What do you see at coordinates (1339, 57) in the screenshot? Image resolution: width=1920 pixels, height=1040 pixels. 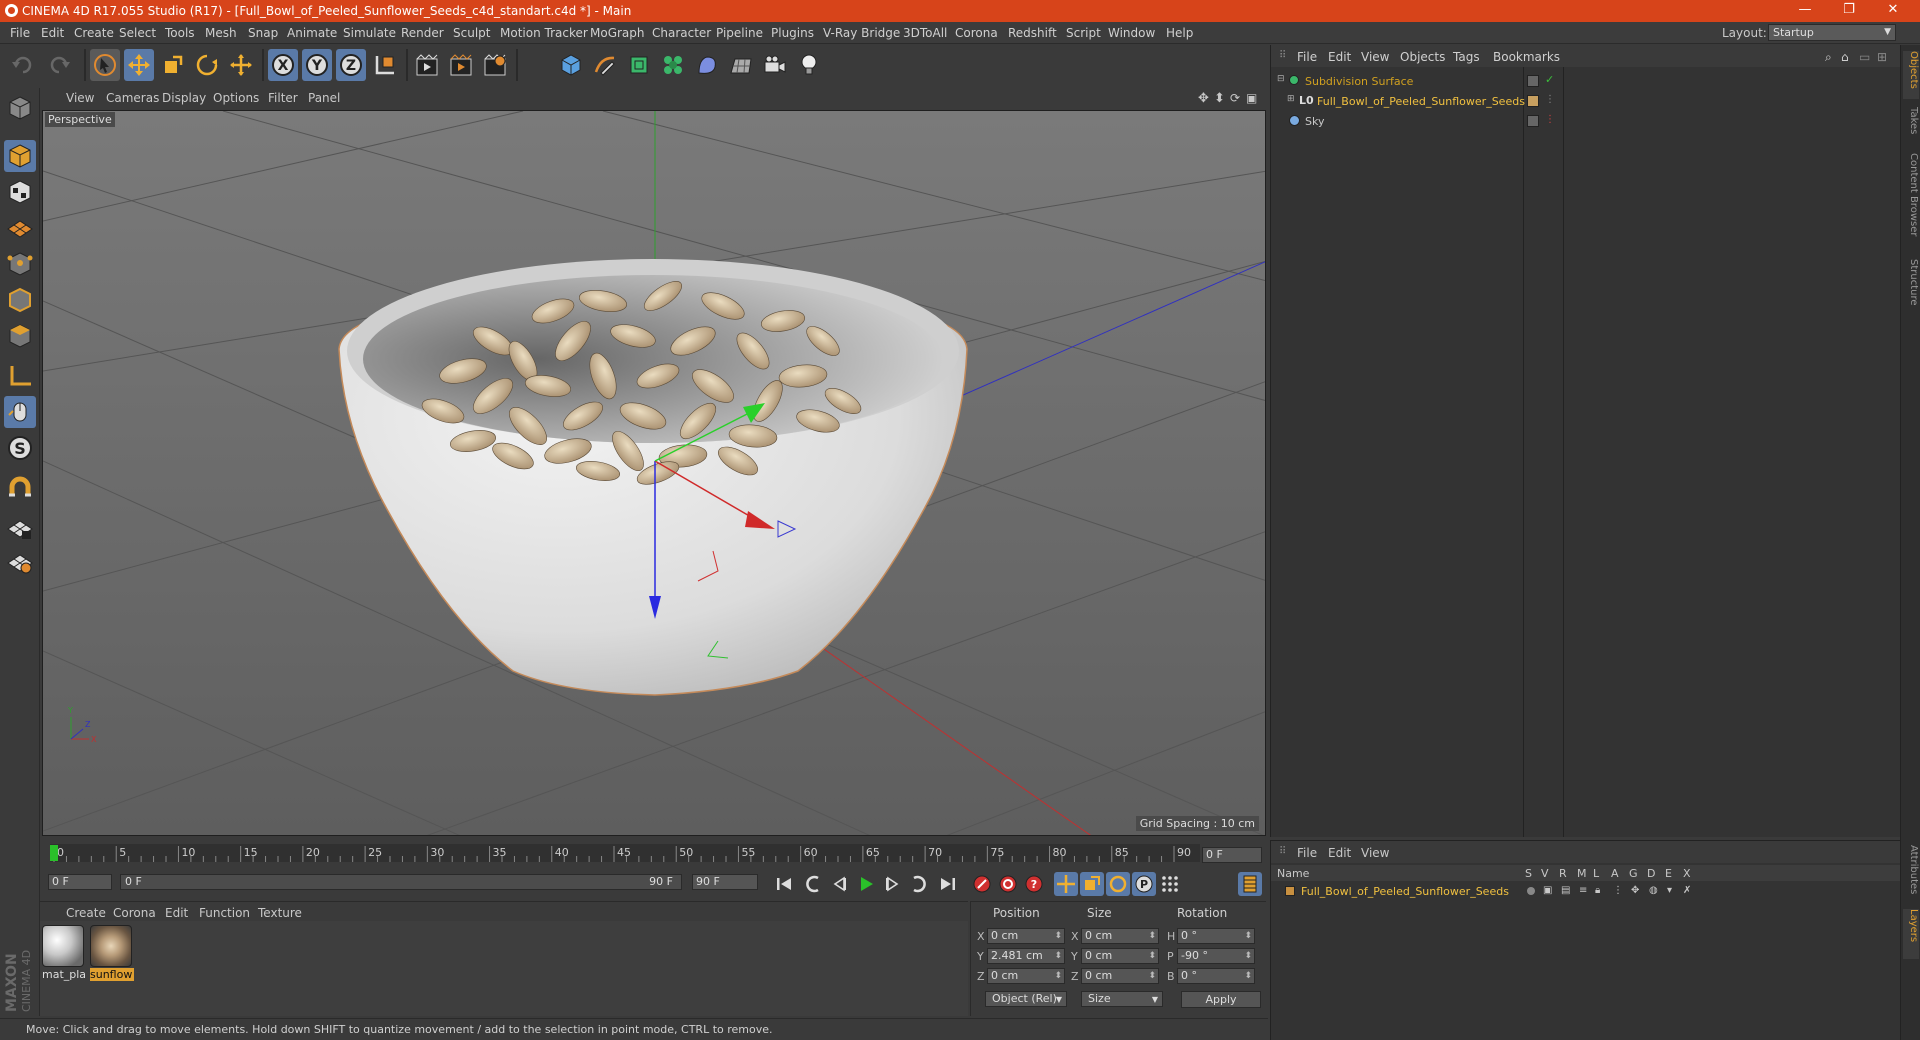 I see `objects-menu-edit: Edit` at bounding box center [1339, 57].